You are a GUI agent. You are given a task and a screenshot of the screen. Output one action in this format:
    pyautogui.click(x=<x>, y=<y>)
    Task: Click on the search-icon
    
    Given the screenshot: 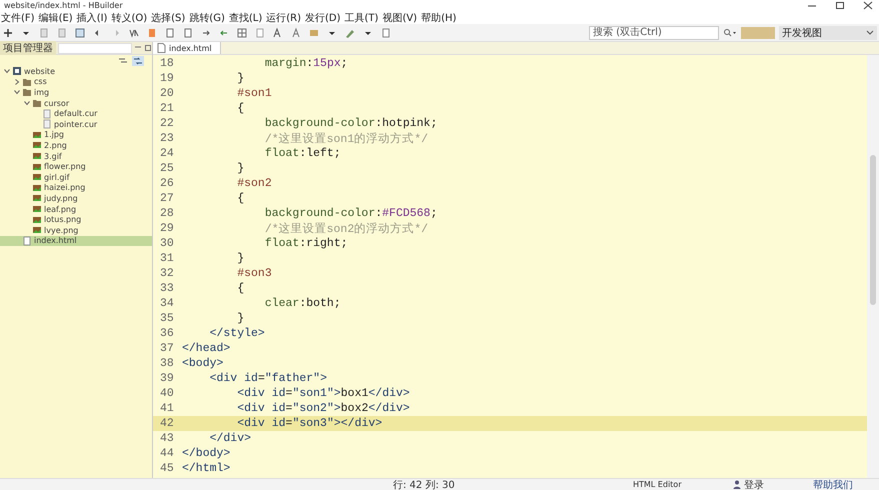 What is the action you would take?
    pyautogui.click(x=730, y=33)
    